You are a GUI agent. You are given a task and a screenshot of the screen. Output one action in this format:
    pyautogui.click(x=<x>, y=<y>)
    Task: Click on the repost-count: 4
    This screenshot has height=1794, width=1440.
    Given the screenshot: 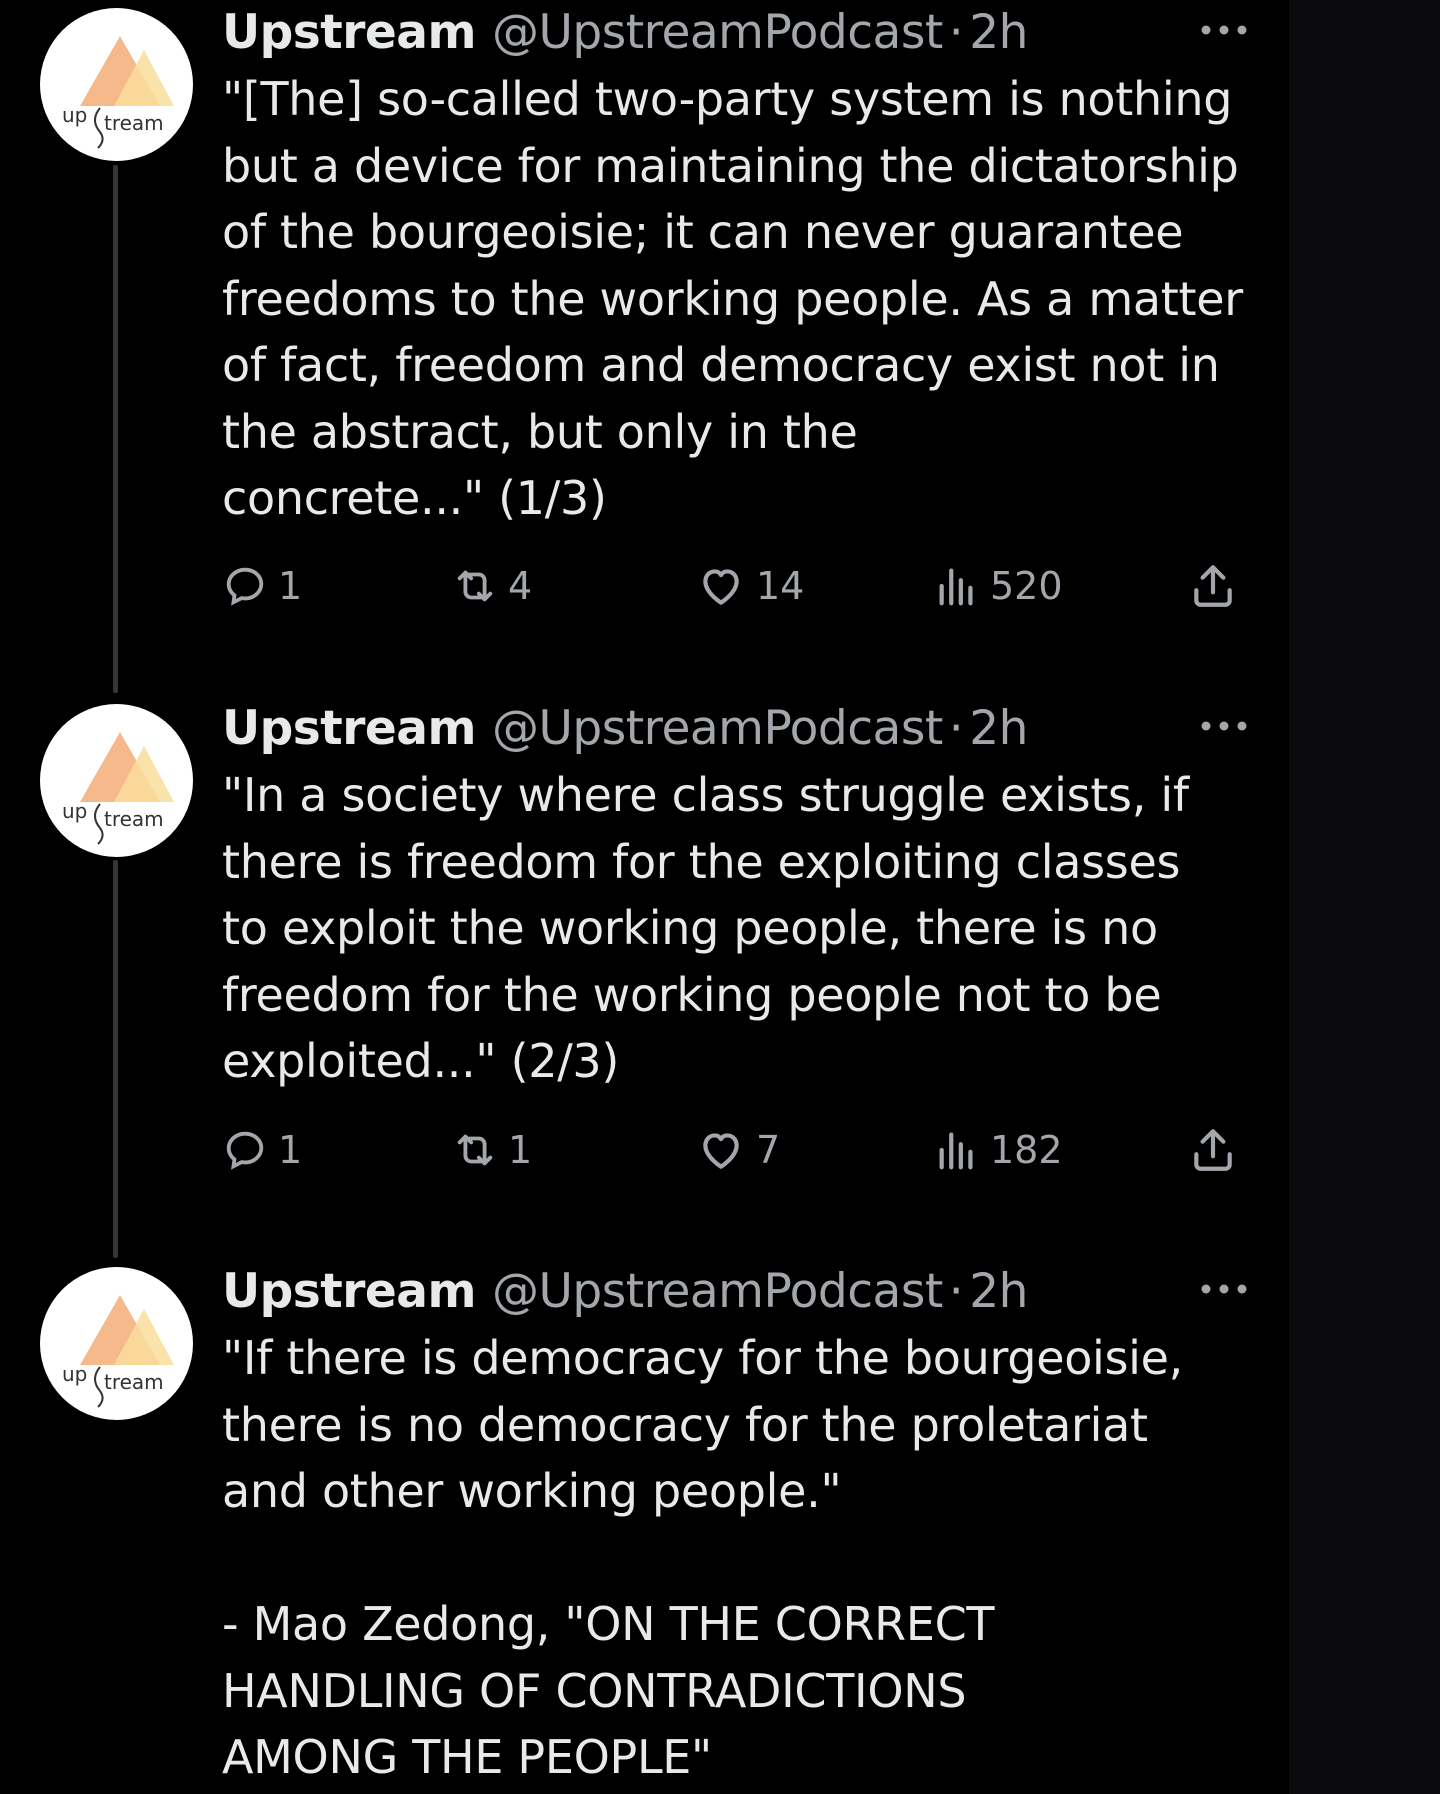 What is the action you would take?
    pyautogui.click(x=520, y=586)
    